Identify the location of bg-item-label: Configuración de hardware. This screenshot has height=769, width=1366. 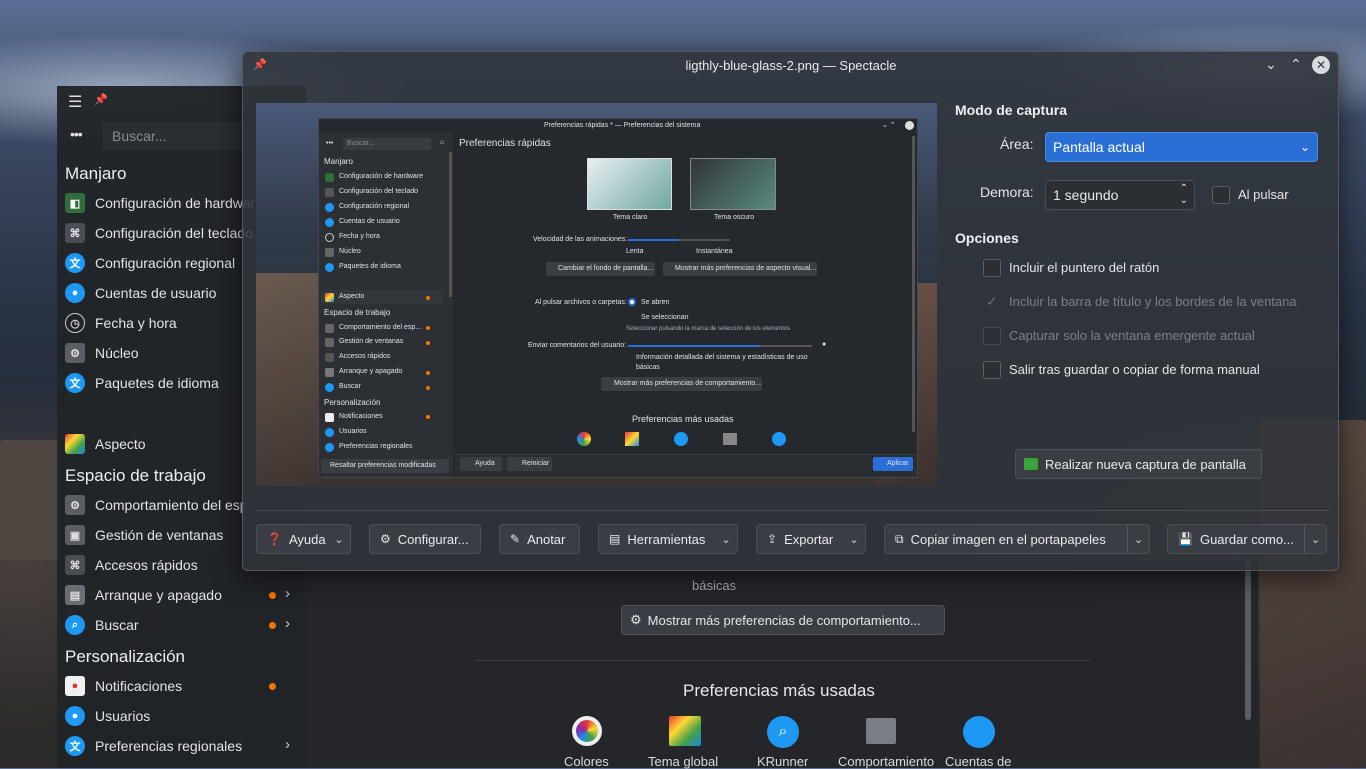
(179, 203).